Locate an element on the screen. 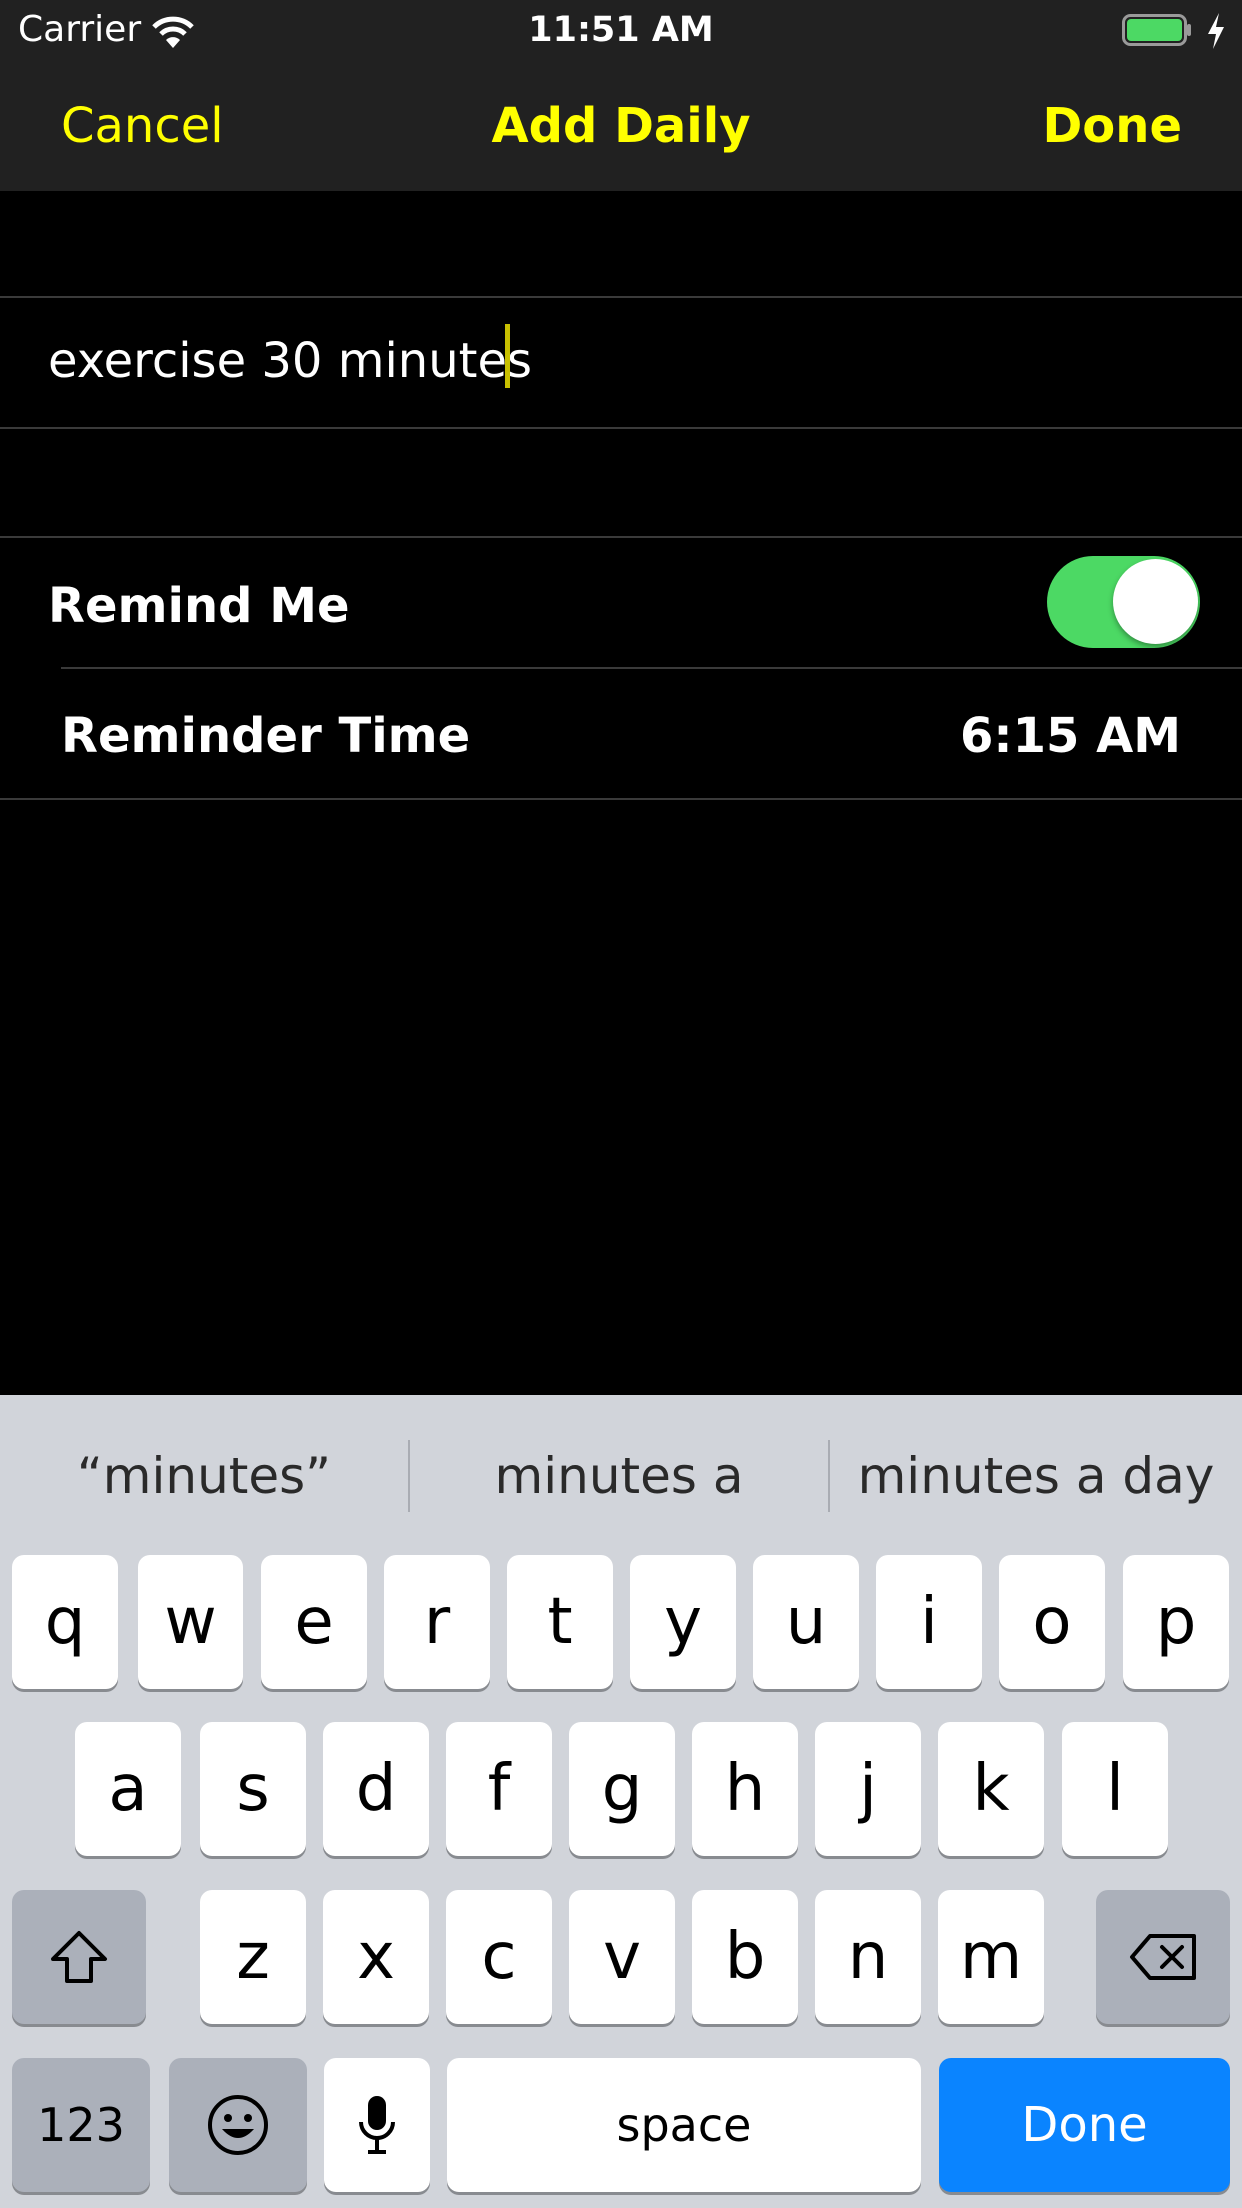 This screenshot has height=2208, width=1242. key-d: d is located at coordinates (376, 1789).